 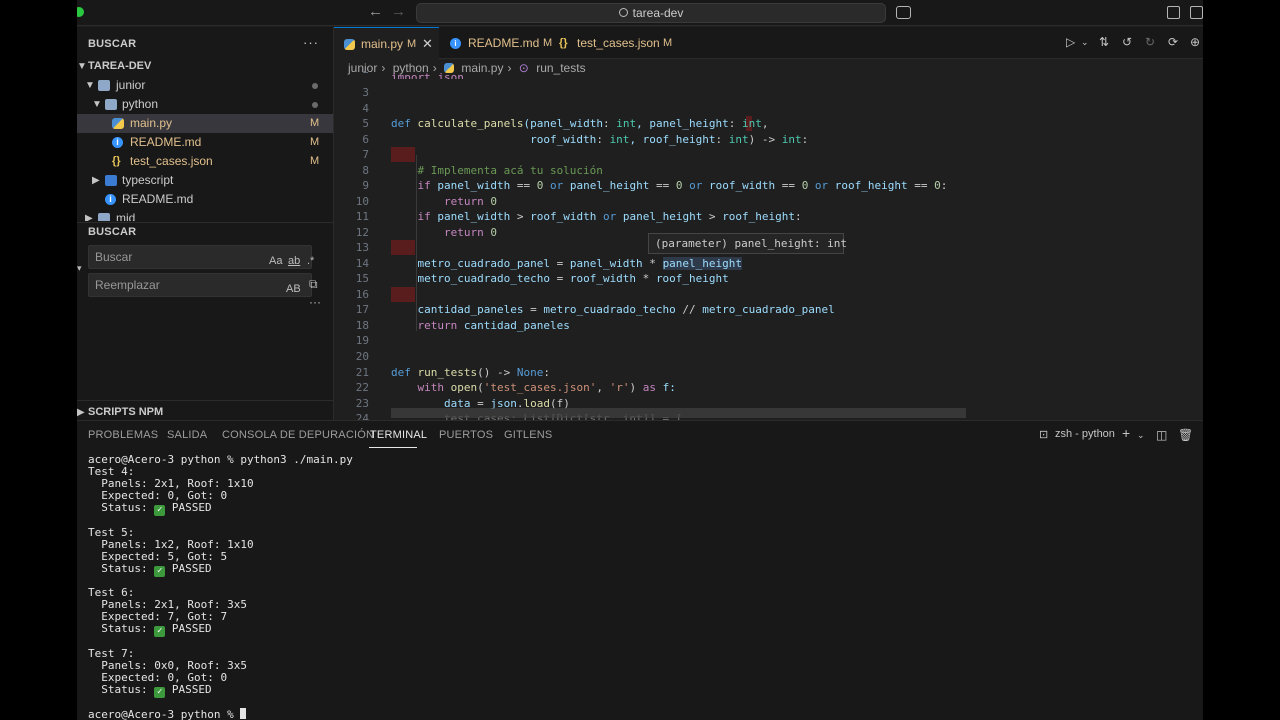 What do you see at coordinates (293, 289) in the screenshot?
I see `preserve-case-toggle: AB` at bounding box center [293, 289].